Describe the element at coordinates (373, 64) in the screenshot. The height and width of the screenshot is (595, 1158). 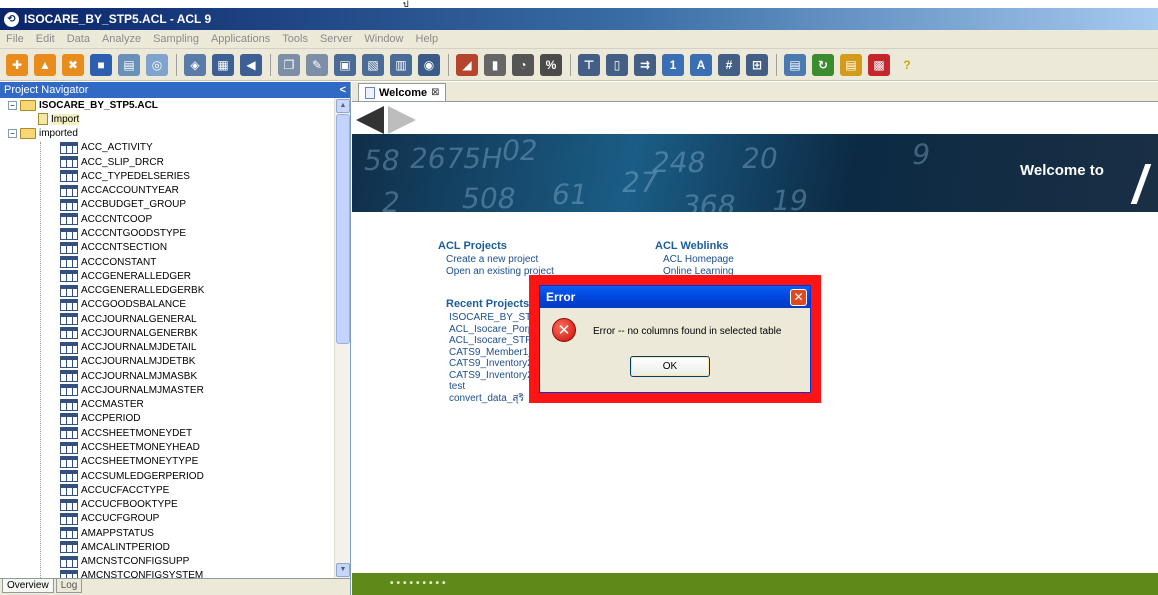
I see `layout-icon: ▧` at that location.